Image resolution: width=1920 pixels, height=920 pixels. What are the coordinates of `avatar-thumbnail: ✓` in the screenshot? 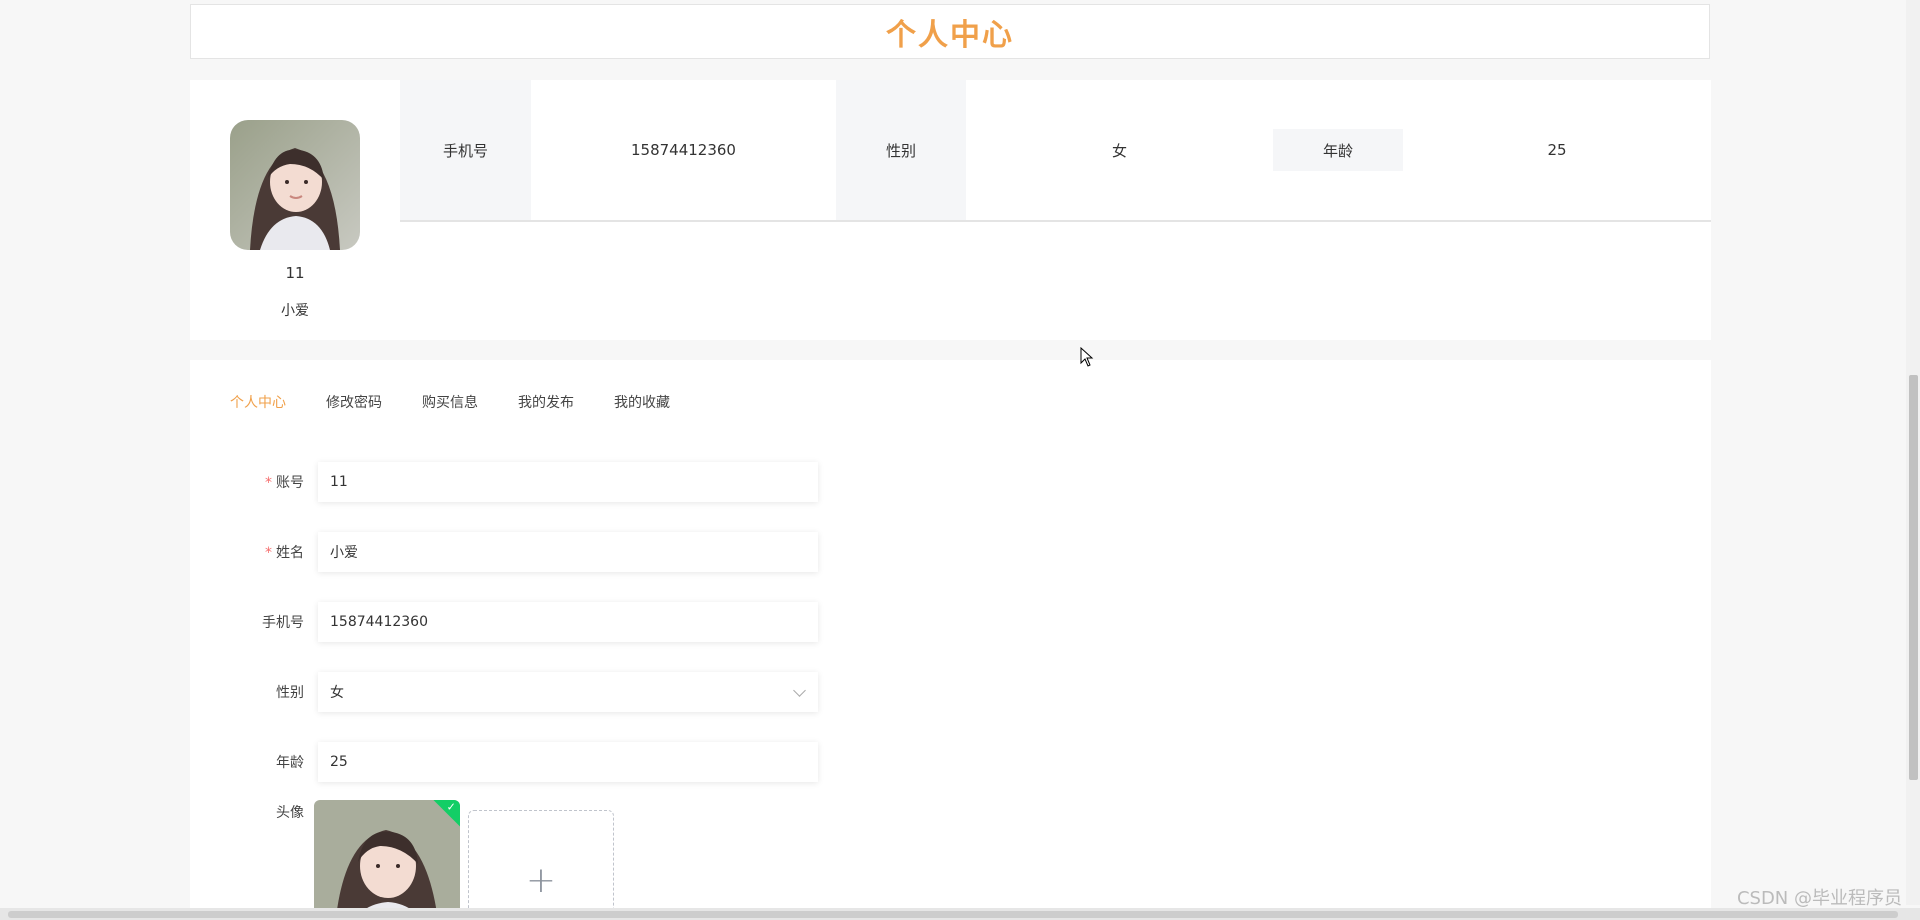 It's located at (387, 860).